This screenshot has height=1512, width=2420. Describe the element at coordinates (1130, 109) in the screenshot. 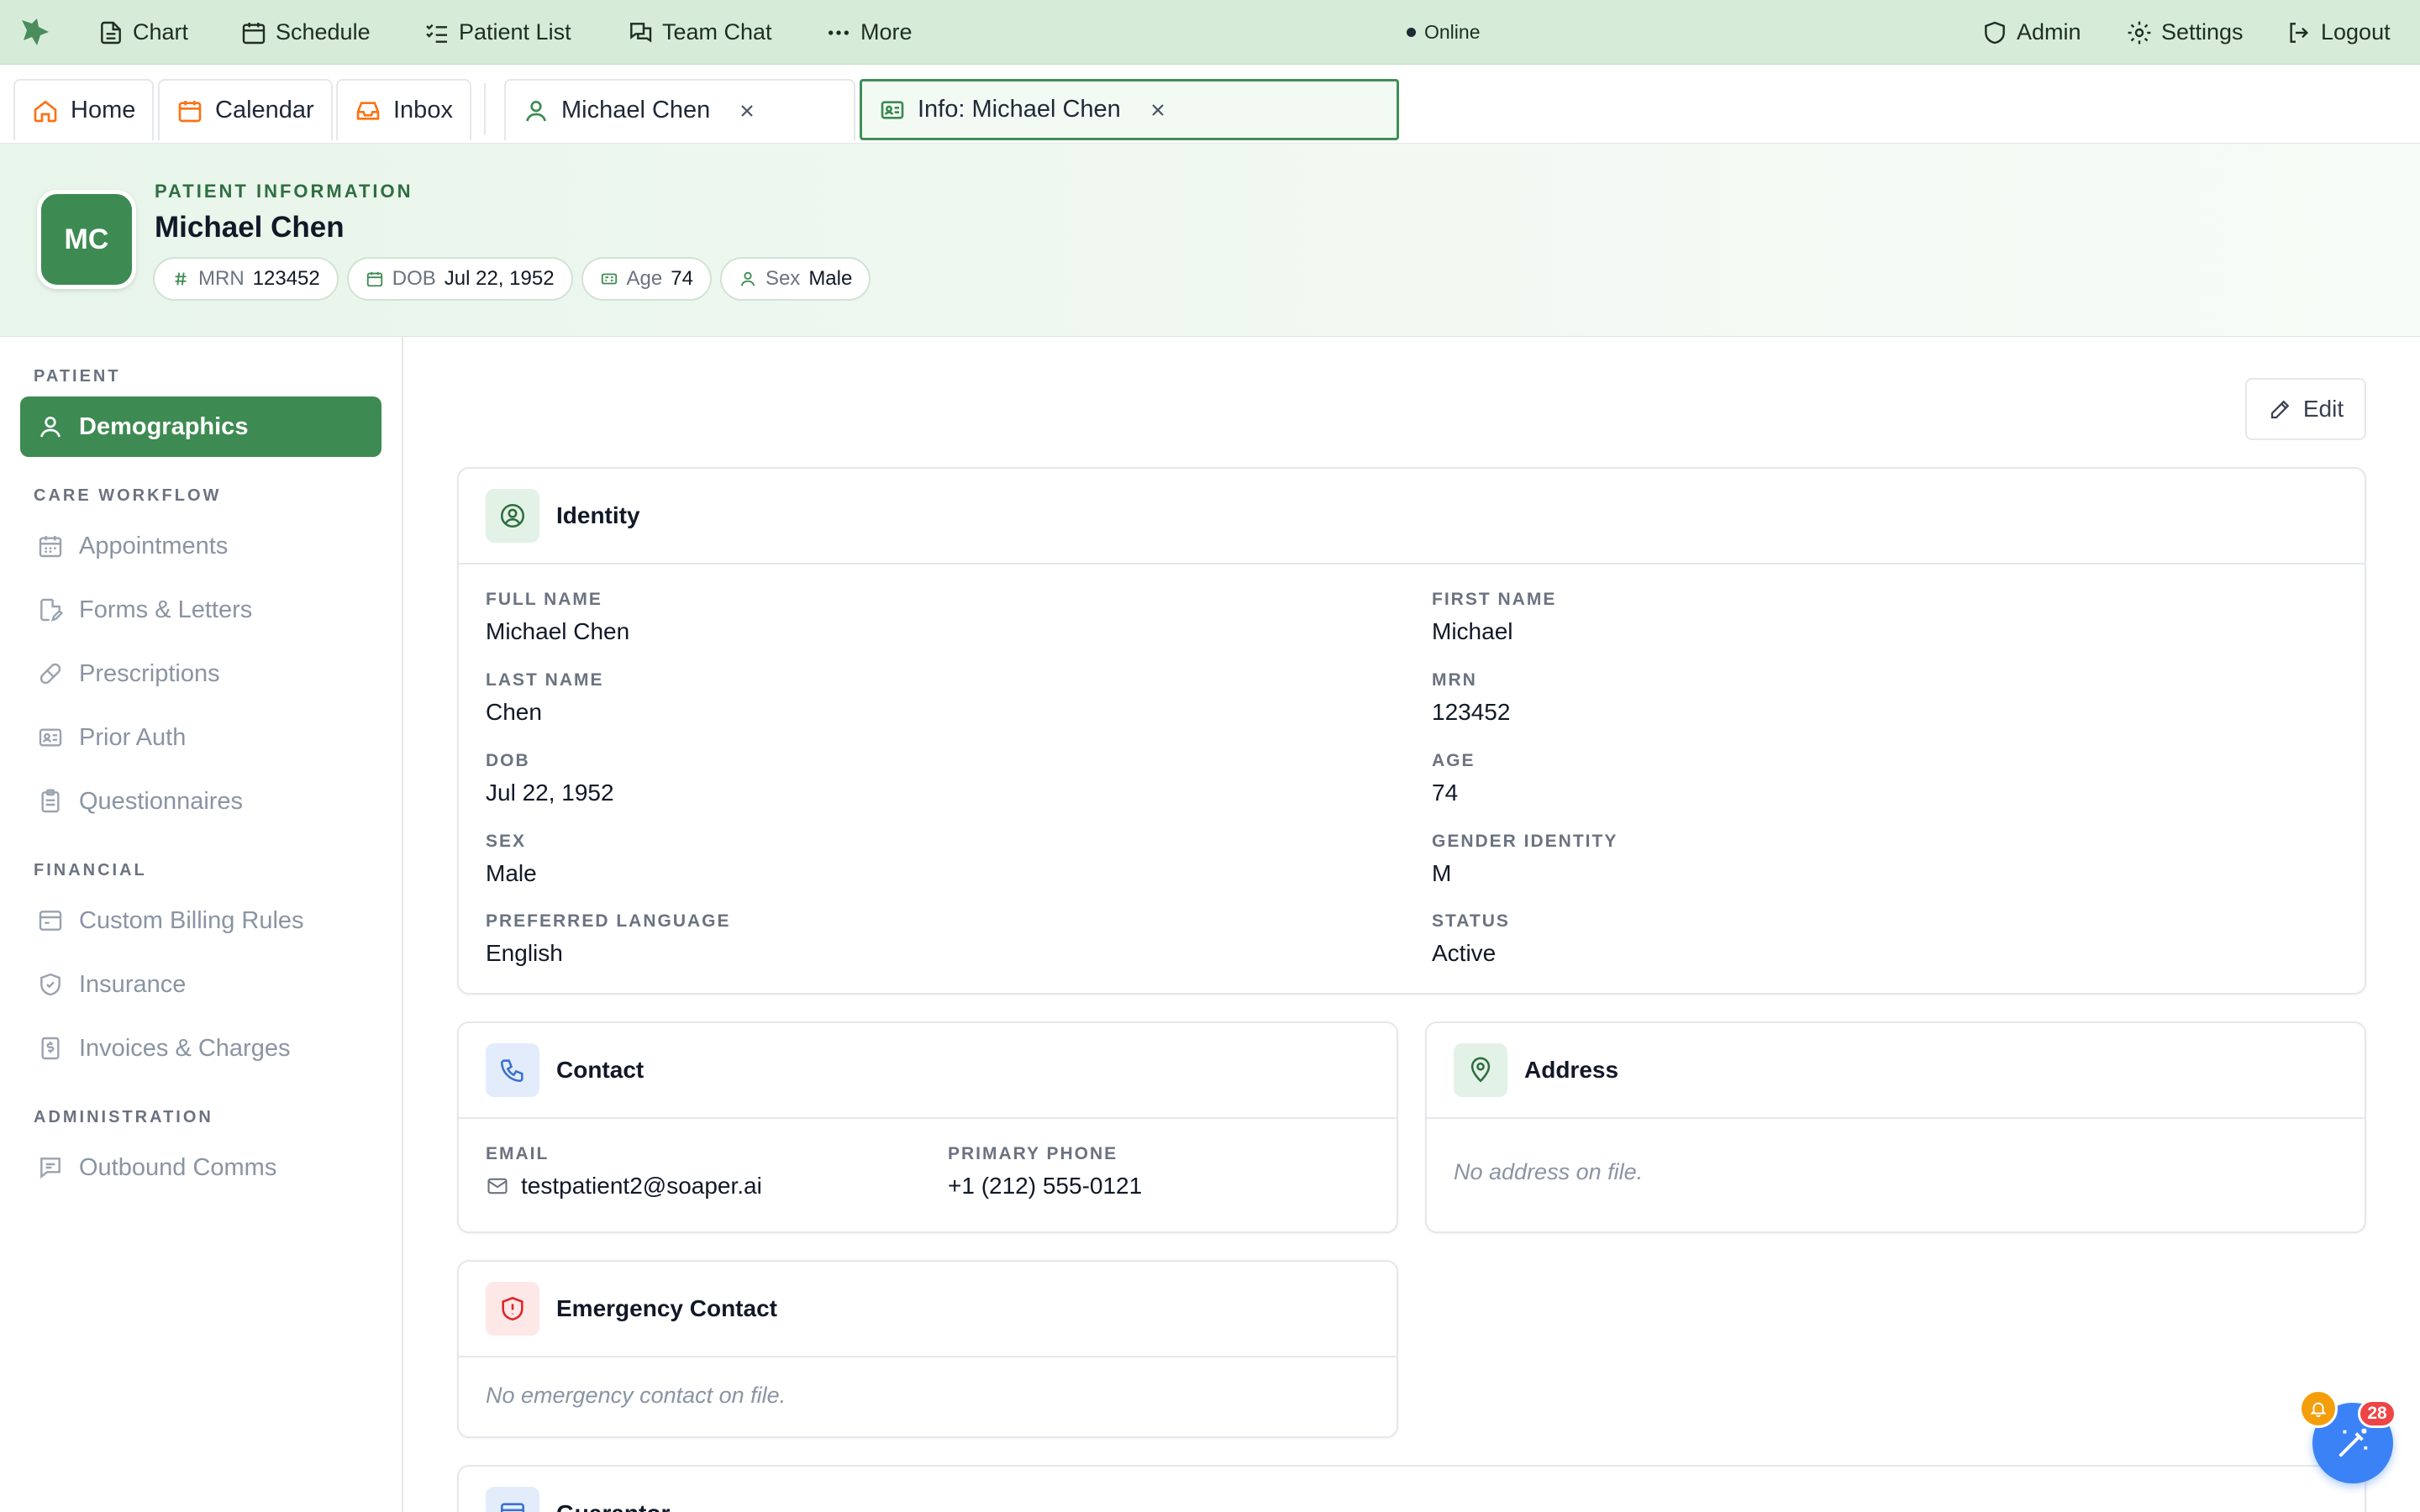

I see `tab-patient-info: Info: Michael Chen` at that location.